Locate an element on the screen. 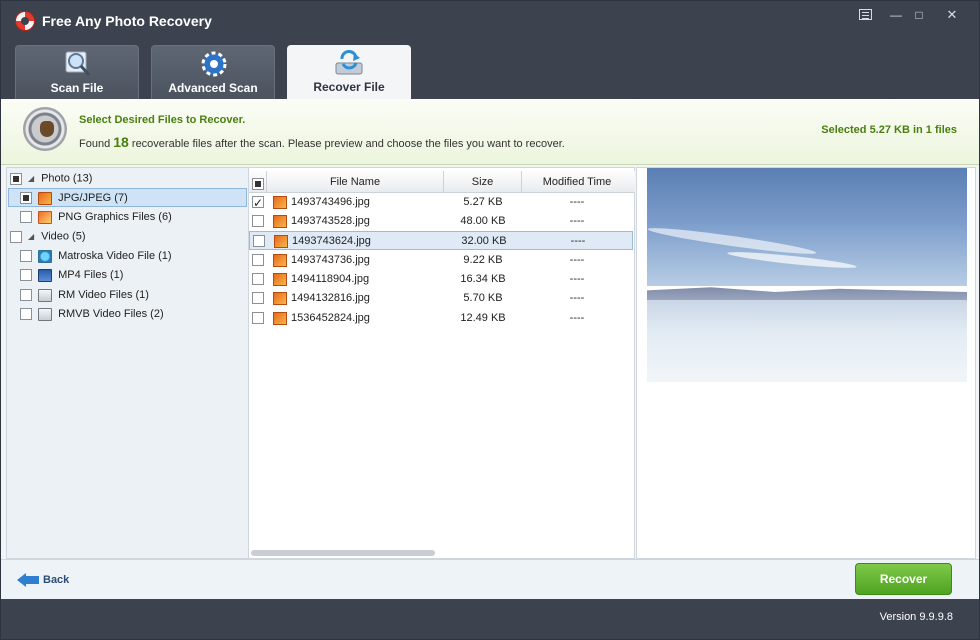  tree-group-video: ◢ Video (5) is located at coordinates (48, 236).